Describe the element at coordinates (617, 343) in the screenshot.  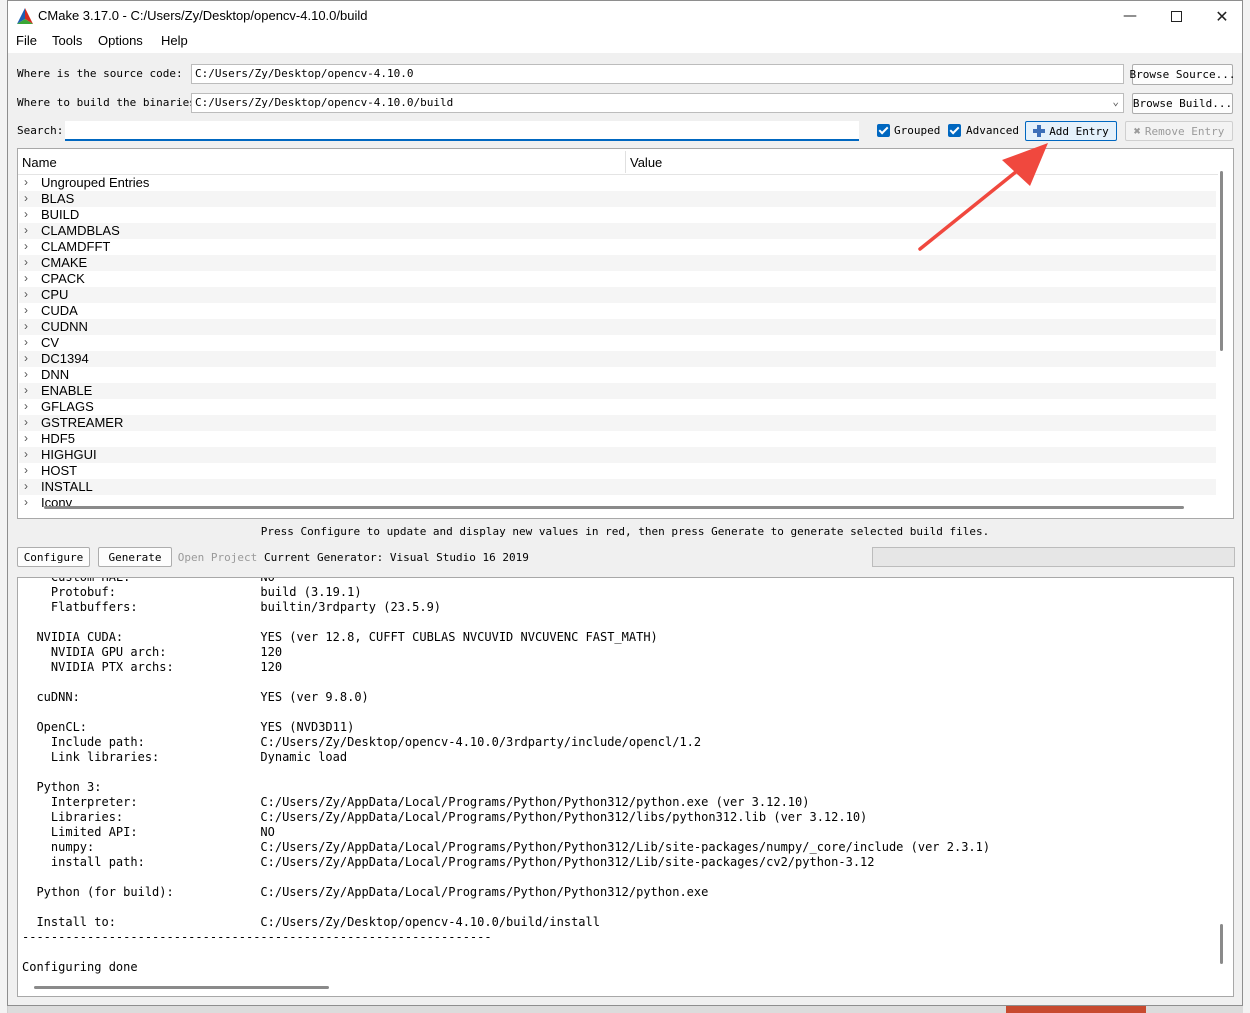
I see `tree-row: › CV` at that location.